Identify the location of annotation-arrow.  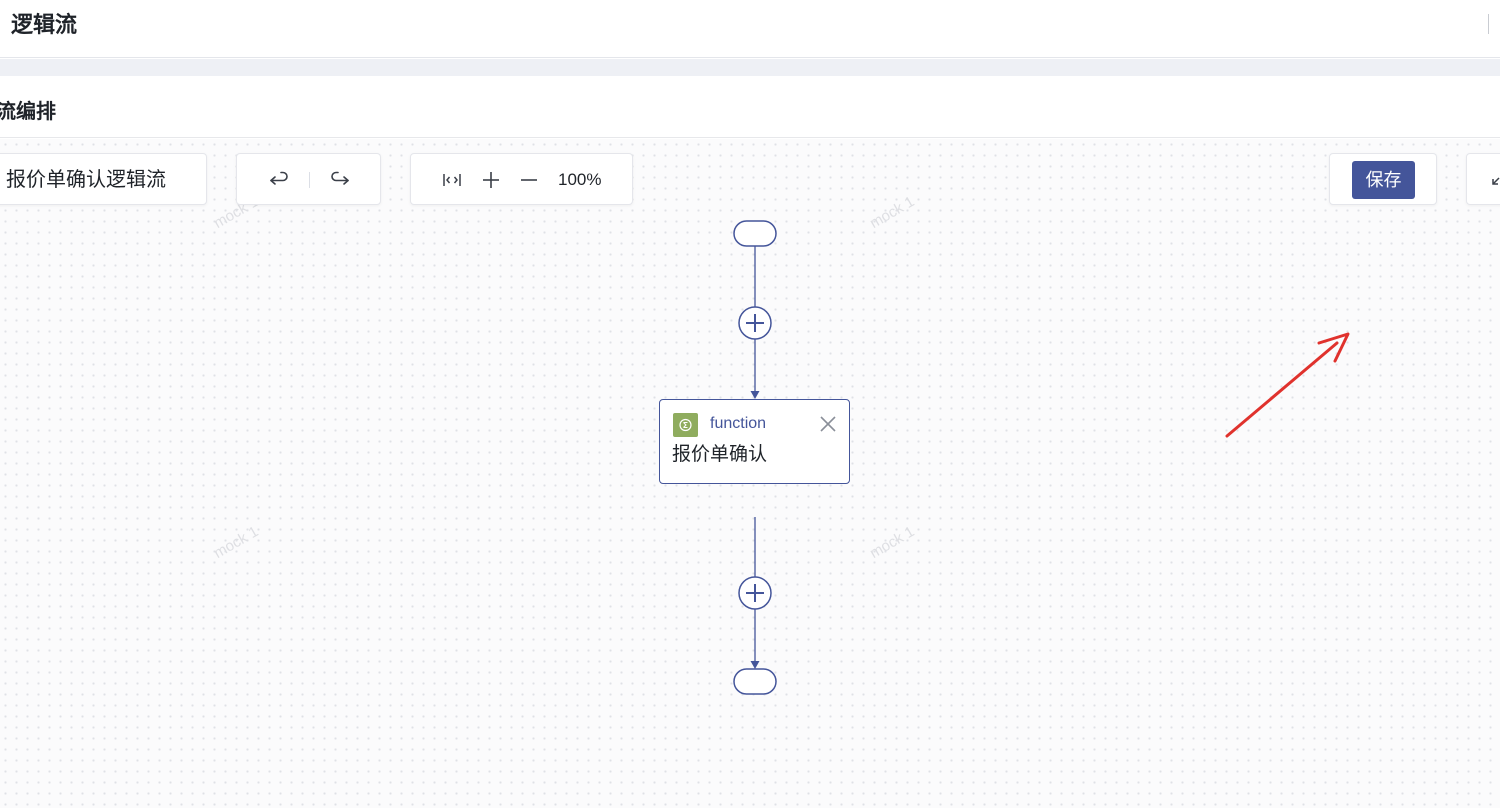
(1287, 385).